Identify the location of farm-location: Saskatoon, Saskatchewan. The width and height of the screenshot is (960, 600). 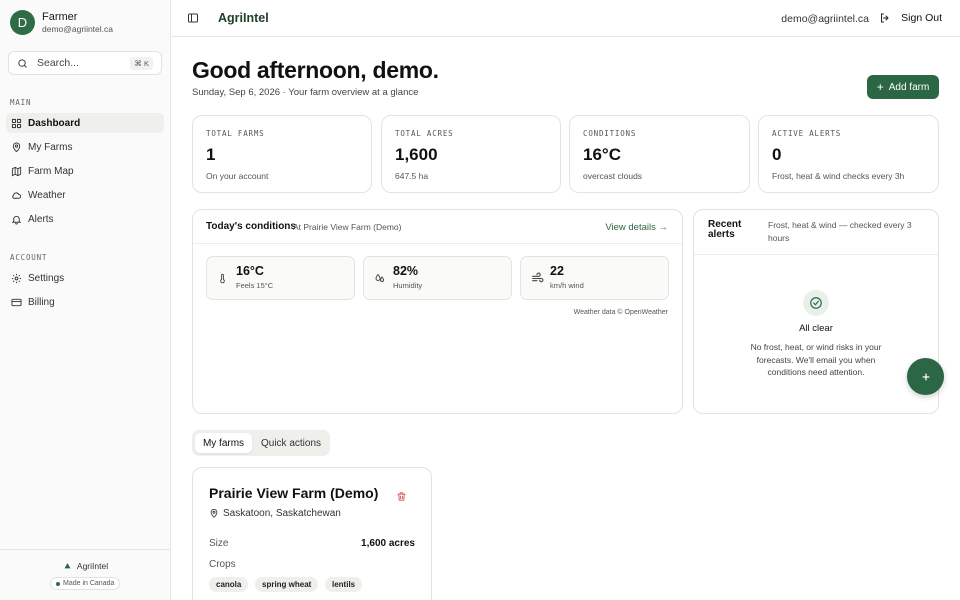
(275, 513).